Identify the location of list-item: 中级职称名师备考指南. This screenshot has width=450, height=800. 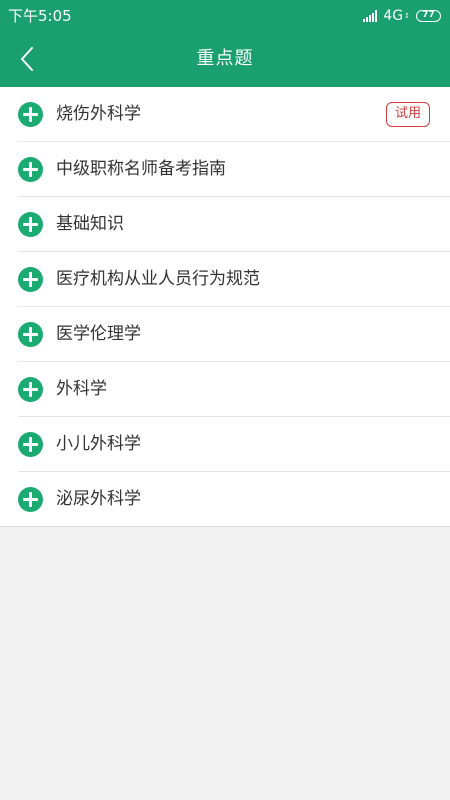
(225, 169).